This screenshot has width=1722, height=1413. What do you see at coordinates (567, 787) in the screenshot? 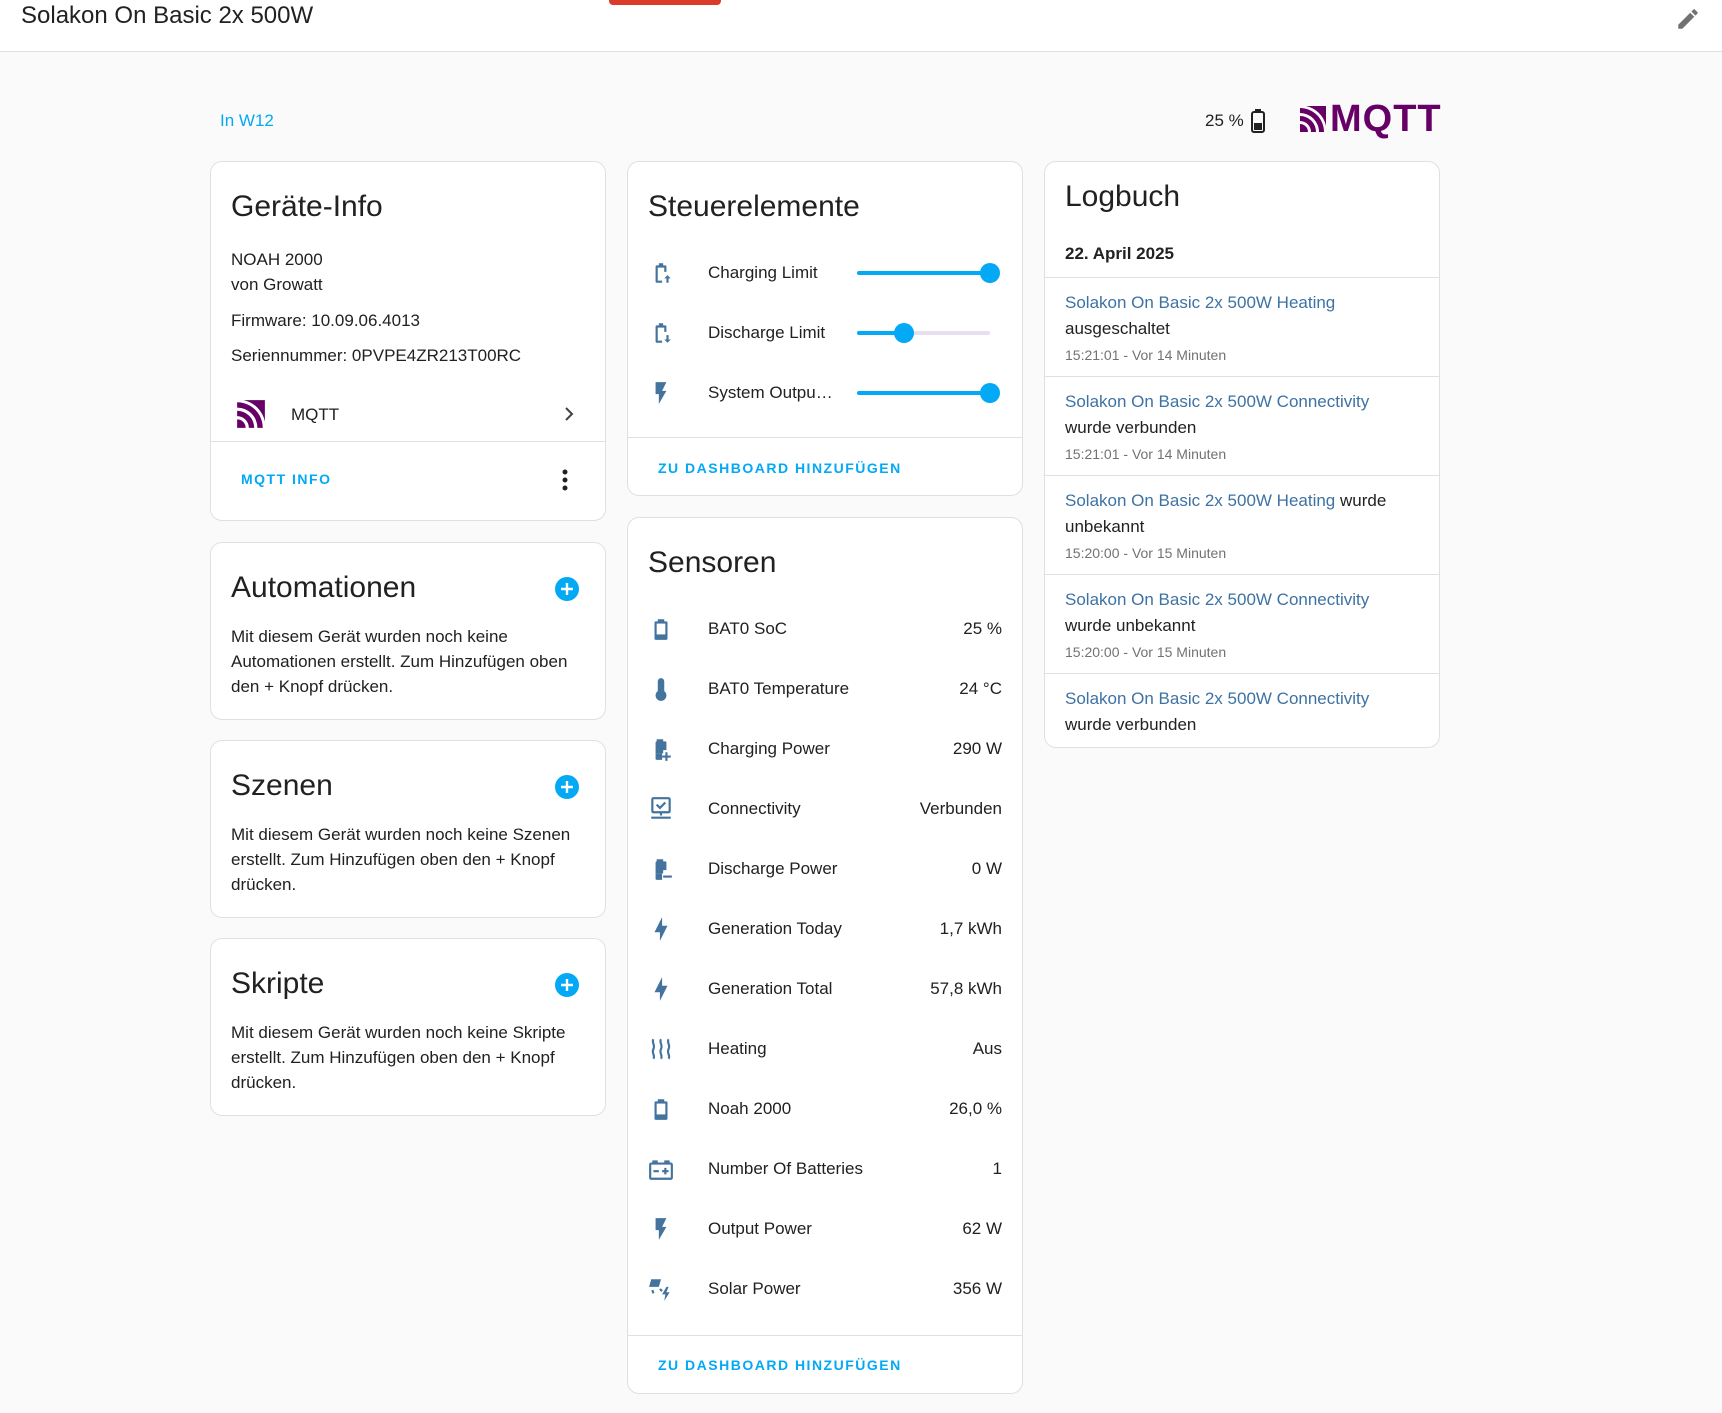
I see `add-scene-button` at bounding box center [567, 787].